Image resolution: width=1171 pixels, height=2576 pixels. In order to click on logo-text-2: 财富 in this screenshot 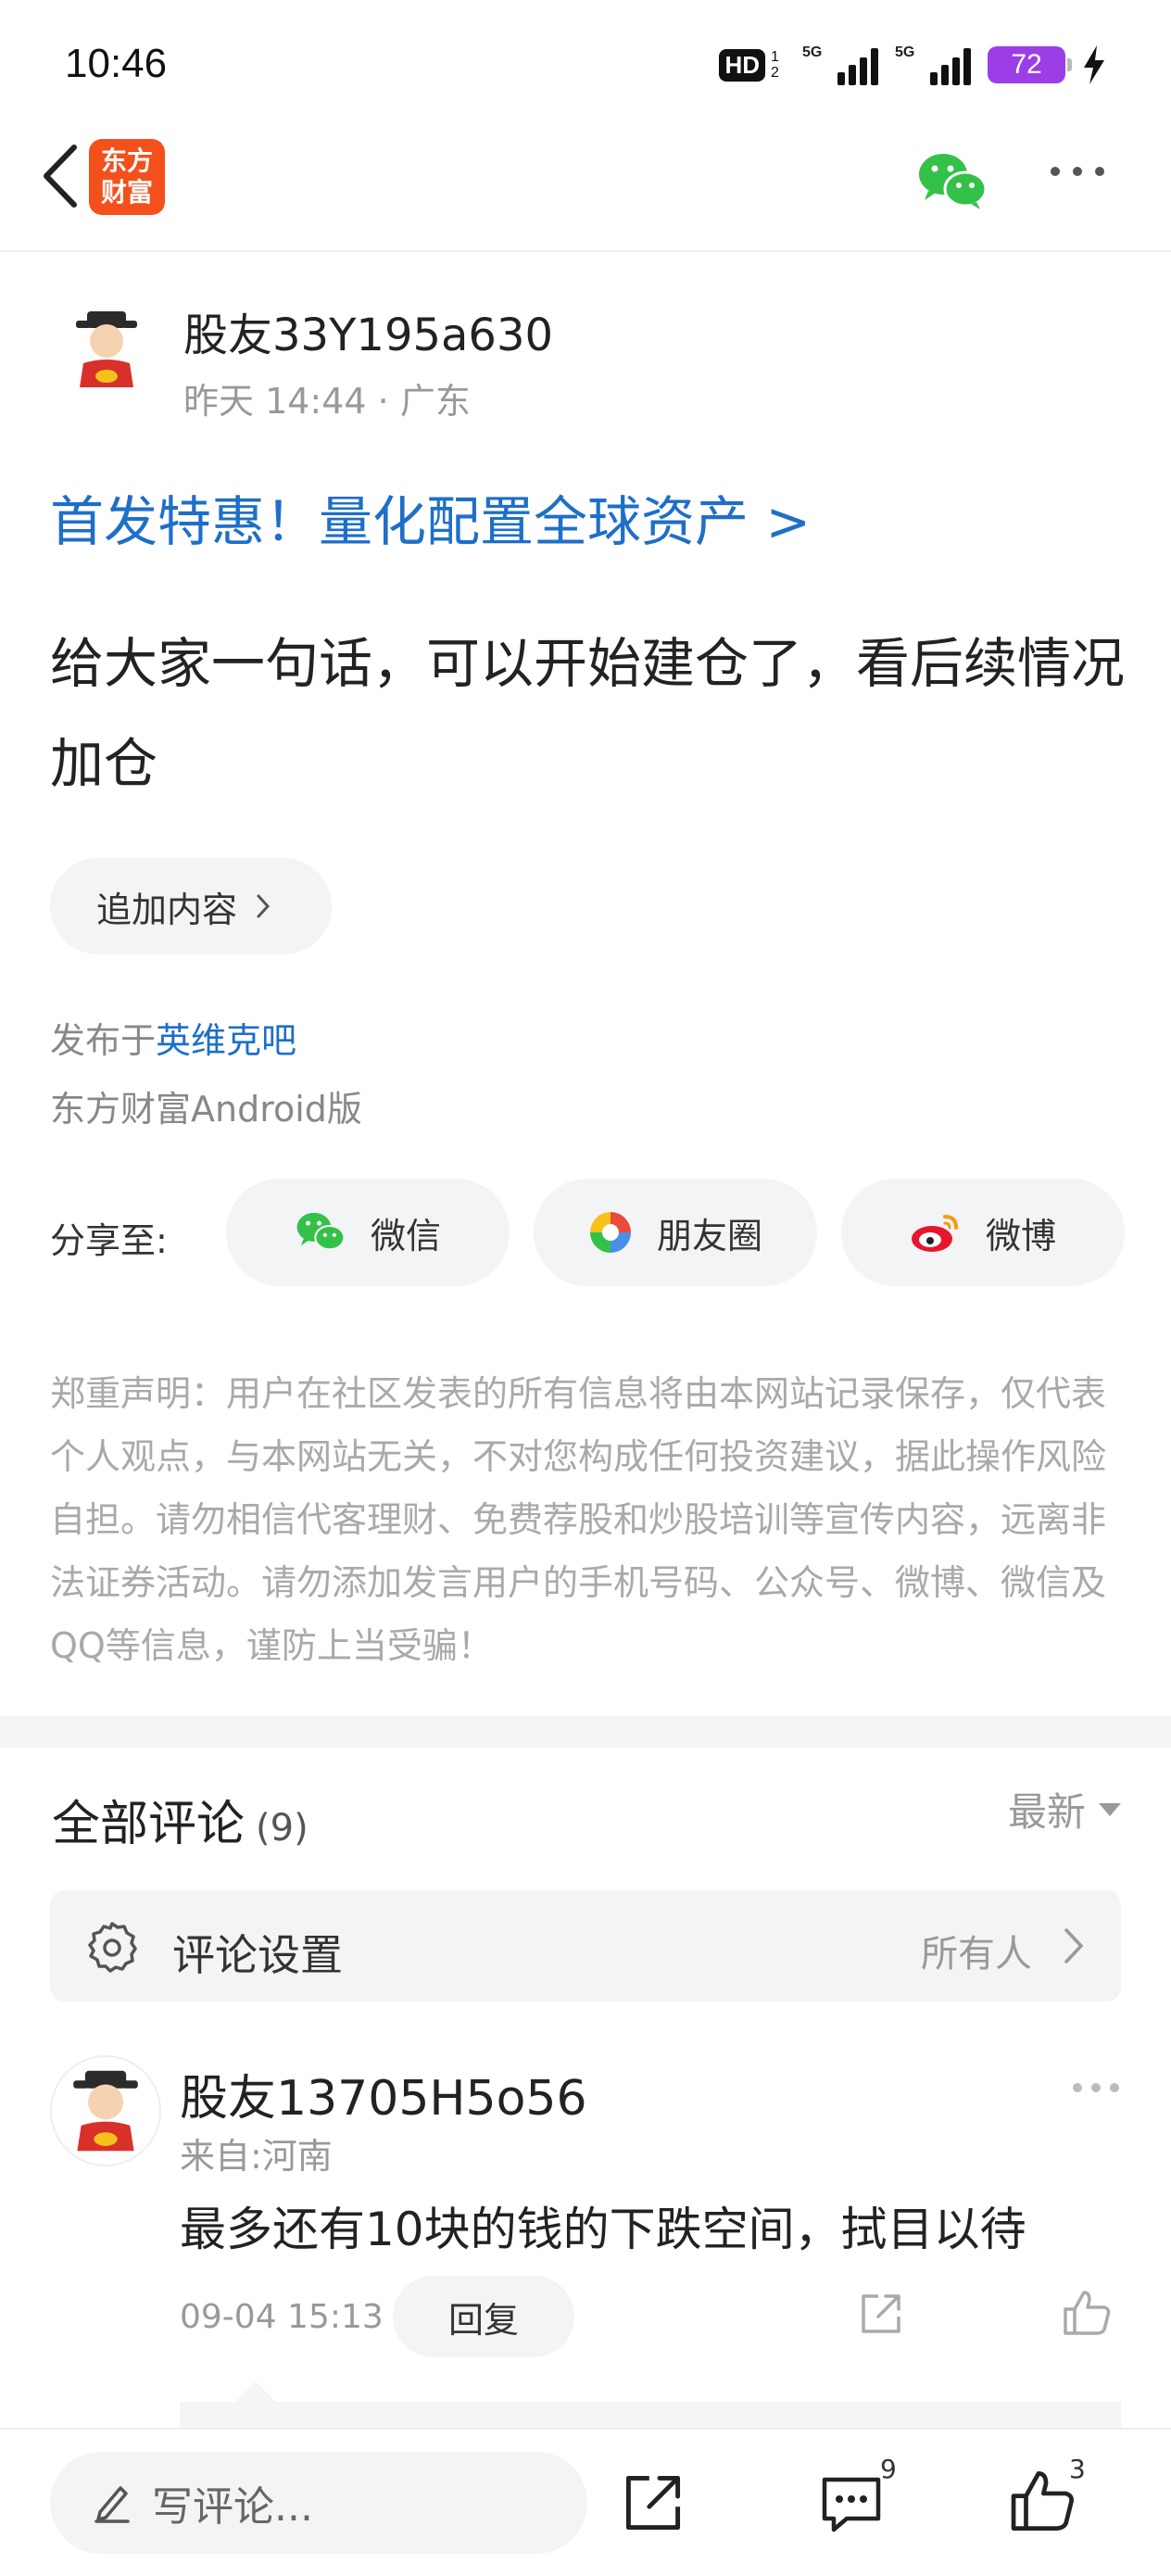, I will do `click(127, 192)`.